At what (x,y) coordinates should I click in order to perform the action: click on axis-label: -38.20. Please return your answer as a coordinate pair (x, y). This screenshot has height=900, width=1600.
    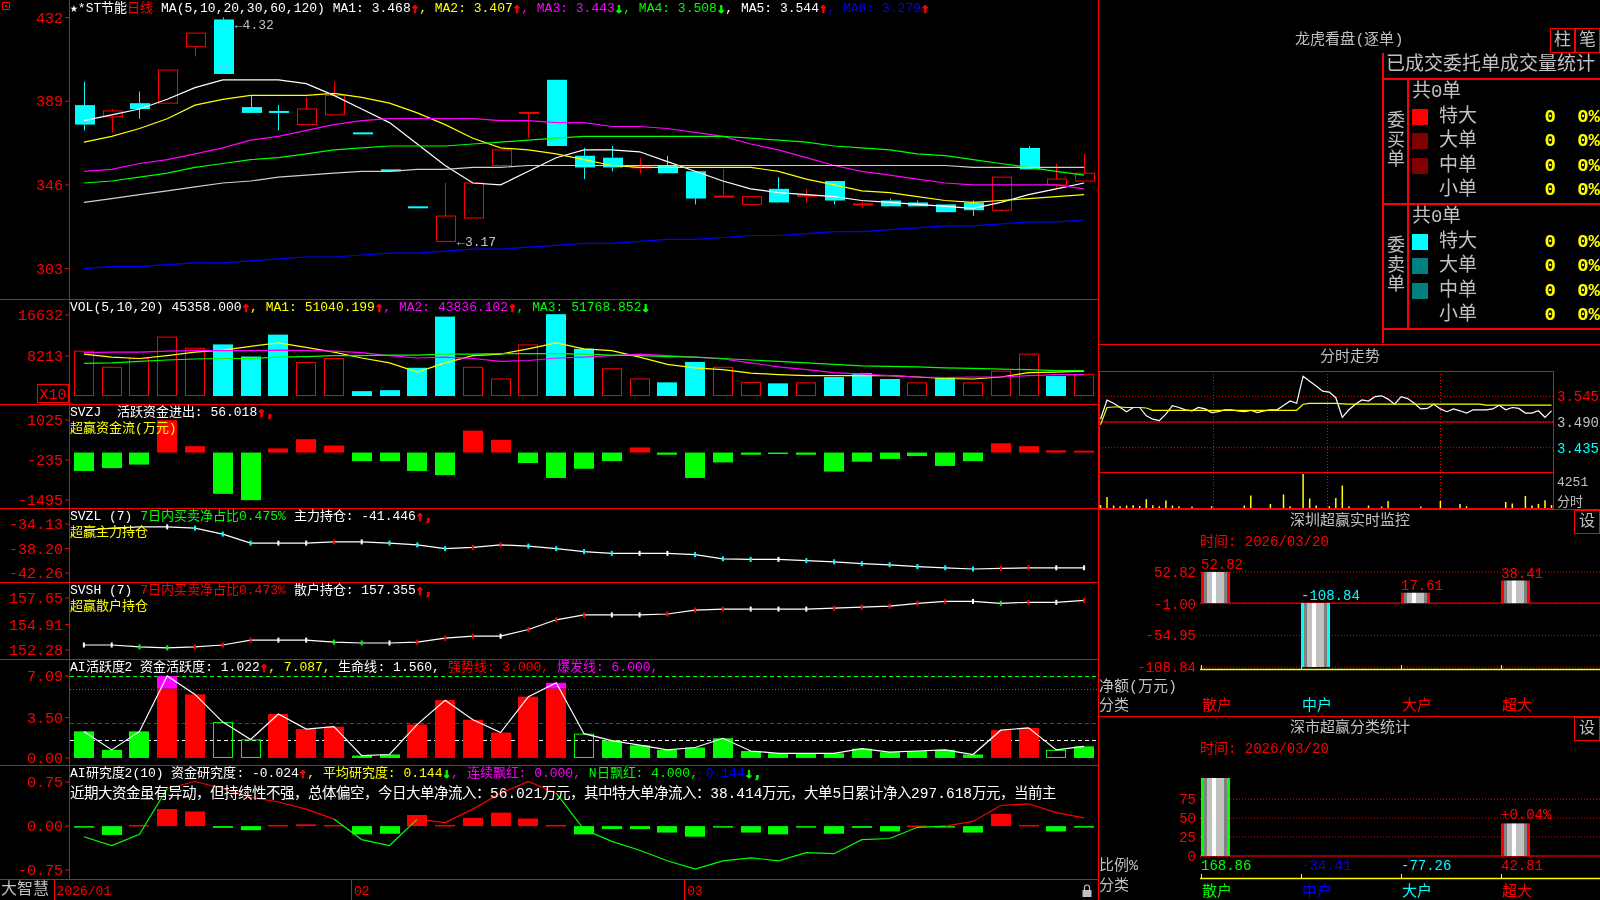
    Looking at the image, I should click on (36, 550).